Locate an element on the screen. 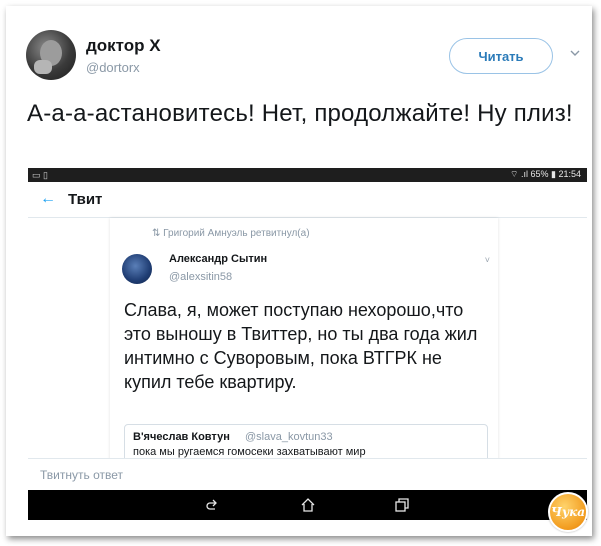  avatar-hand is located at coordinates (43, 67).